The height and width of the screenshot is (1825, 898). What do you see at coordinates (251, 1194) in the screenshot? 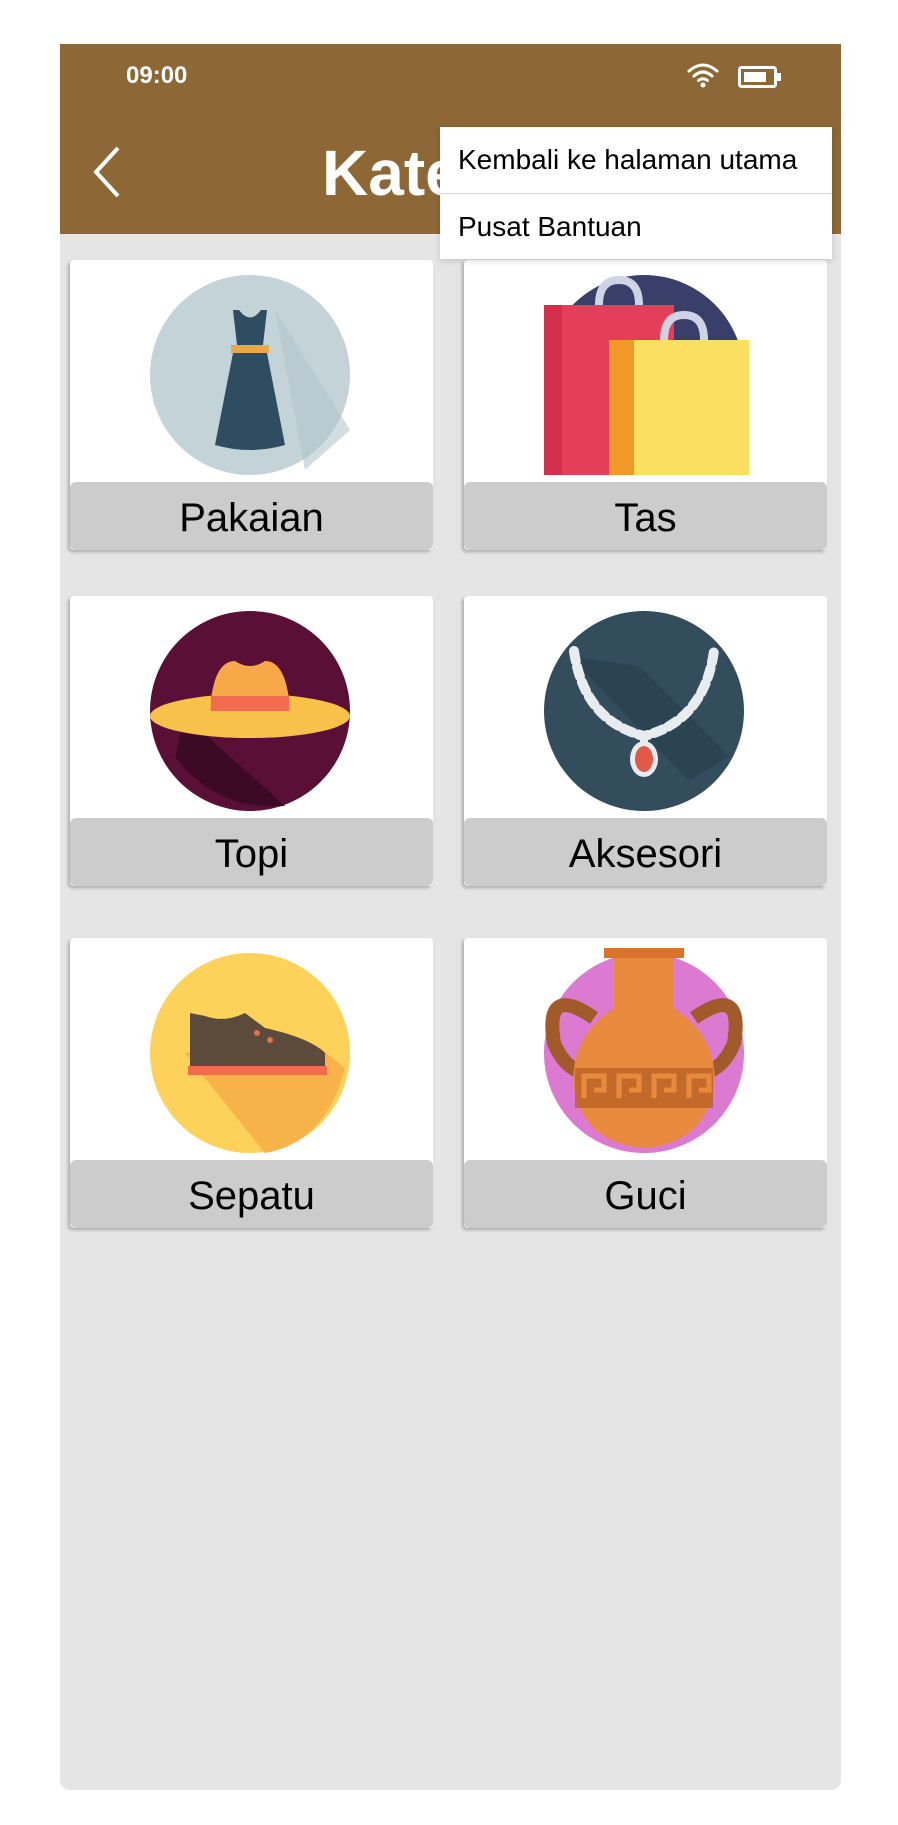
I see `category-label-sepatu: Sepatu` at bounding box center [251, 1194].